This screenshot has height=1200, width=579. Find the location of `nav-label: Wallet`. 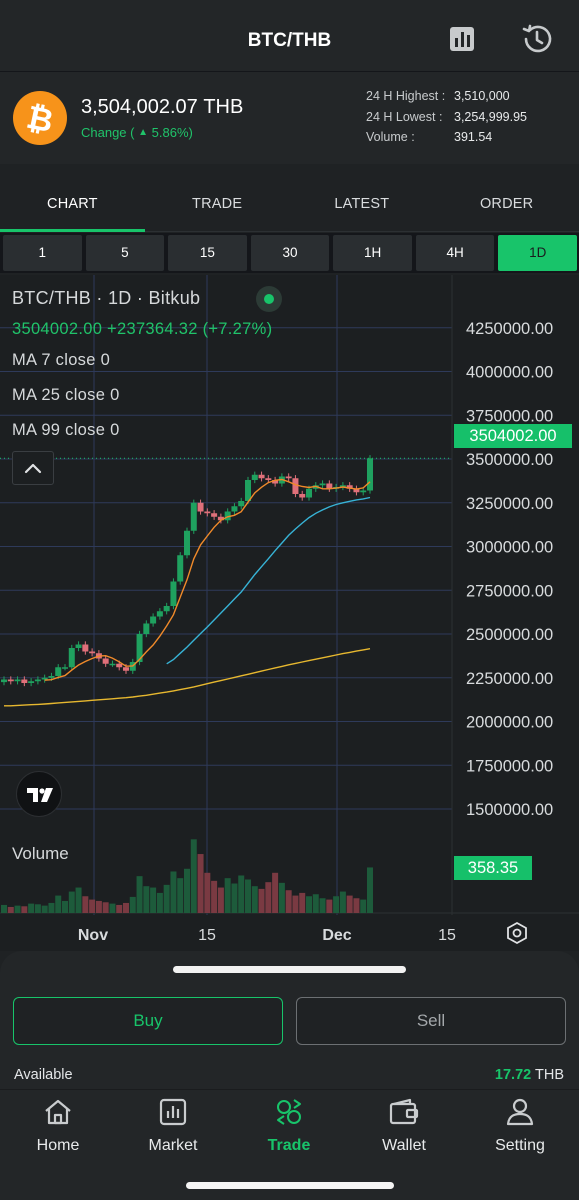

nav-label: Wallet is located at coordinates (404, 1145).